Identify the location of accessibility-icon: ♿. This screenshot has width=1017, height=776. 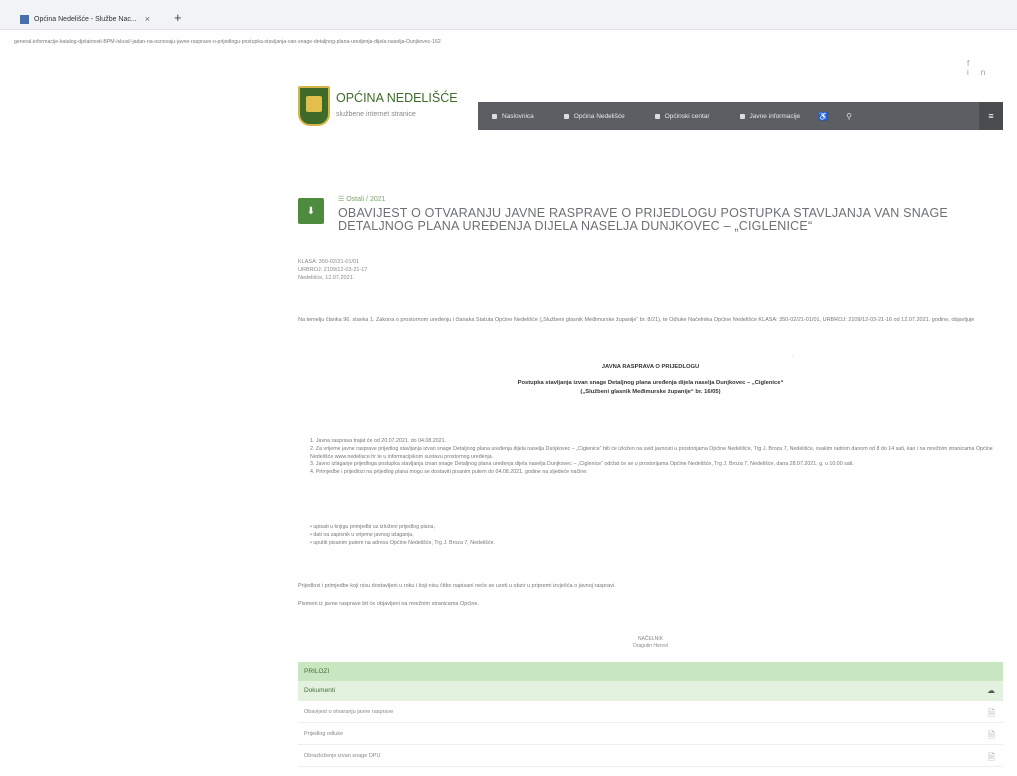
(823, 116).